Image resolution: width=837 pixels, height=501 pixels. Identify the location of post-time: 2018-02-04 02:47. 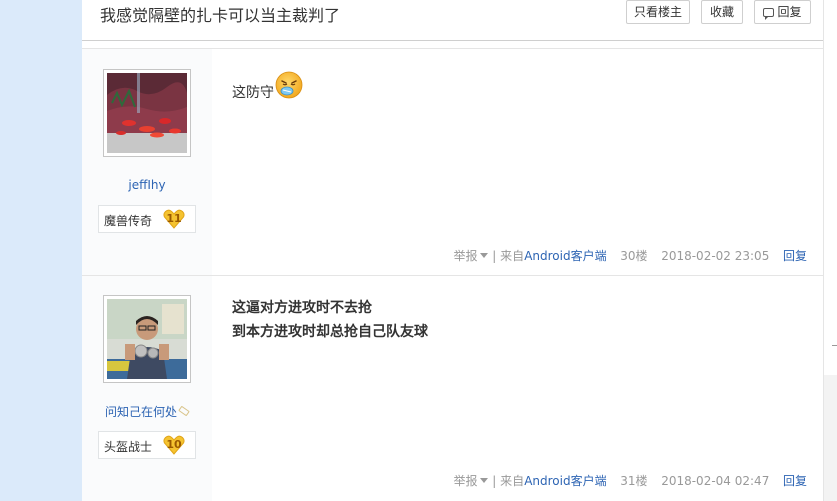
(715, 481).